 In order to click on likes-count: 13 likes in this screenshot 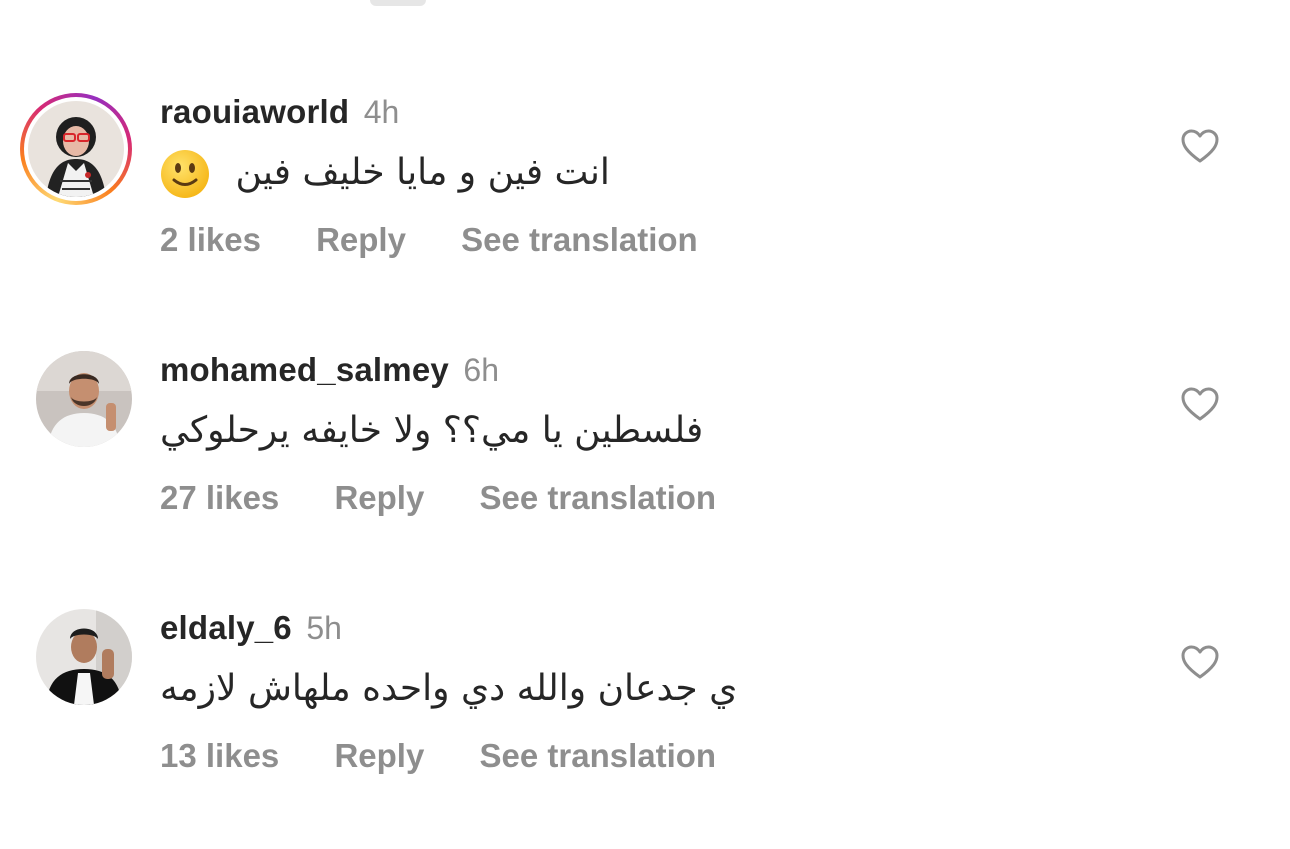, I will do `click(219, 755)`.